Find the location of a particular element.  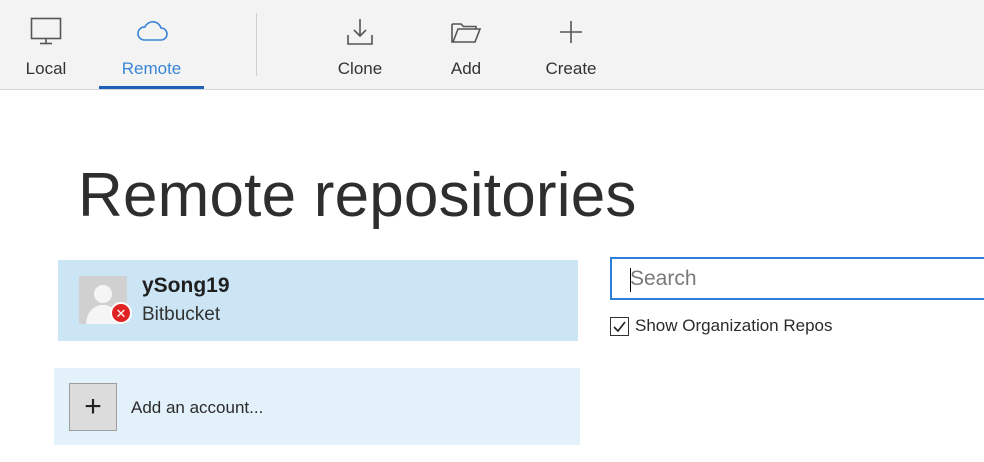

cloud-icon is located at coordinates (152, 32).